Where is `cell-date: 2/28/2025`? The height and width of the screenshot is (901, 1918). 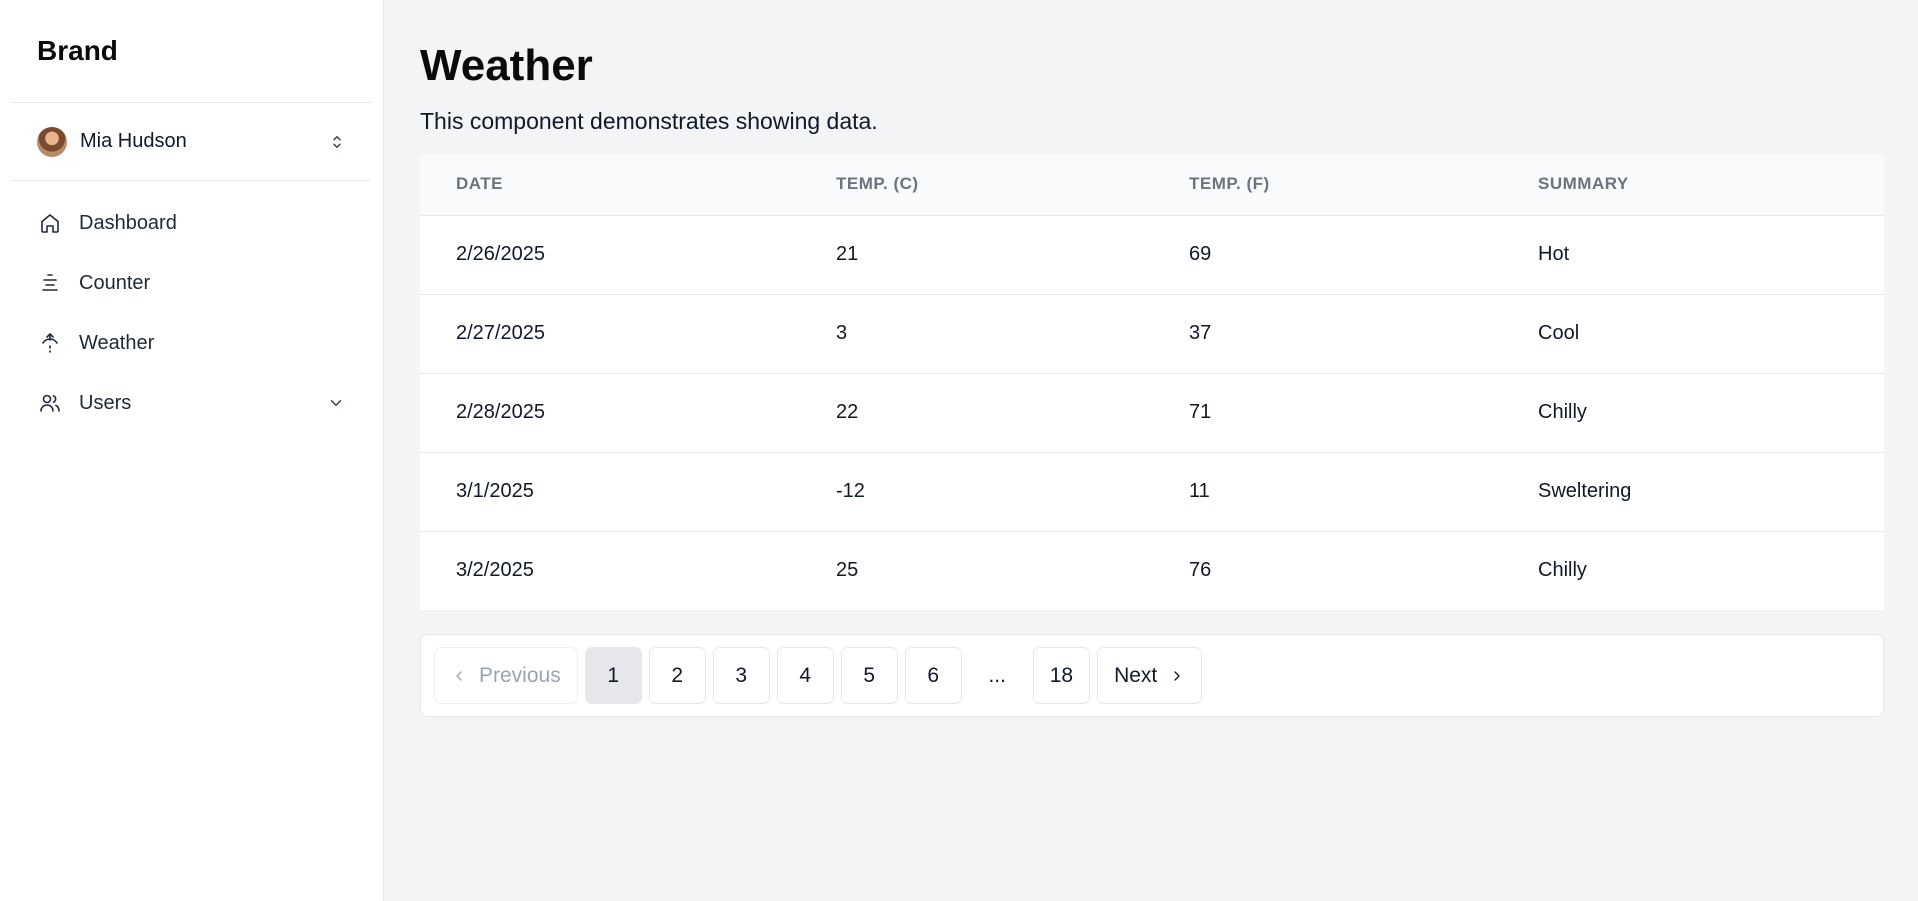
cell-date: 2/28/2025 is located at coordinates (500, 412).